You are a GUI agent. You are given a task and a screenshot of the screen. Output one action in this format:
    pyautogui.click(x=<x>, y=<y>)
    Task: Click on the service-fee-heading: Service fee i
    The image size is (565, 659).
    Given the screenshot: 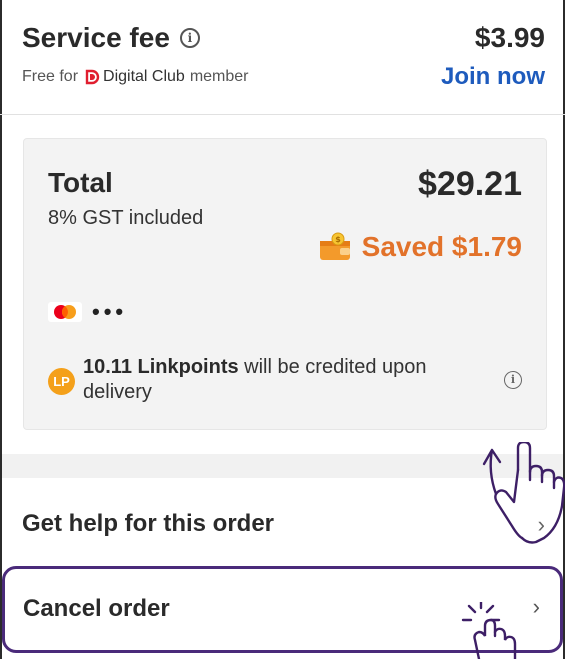 What is the action you would take?
    pyautogui.click(x=111, y=38)
    